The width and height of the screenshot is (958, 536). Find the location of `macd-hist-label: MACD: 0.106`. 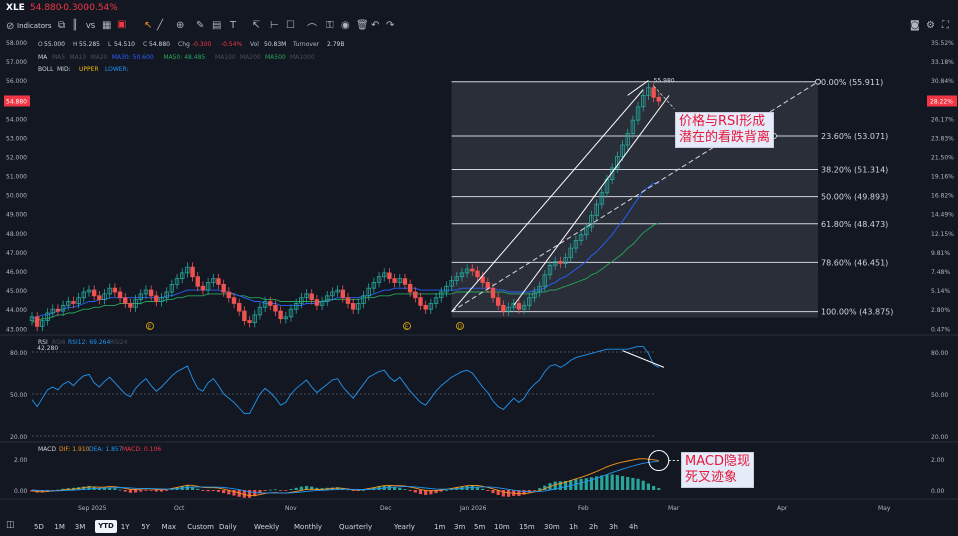

macd-hist-label: MACD: 0.106 is located at coordinates (141, 449).